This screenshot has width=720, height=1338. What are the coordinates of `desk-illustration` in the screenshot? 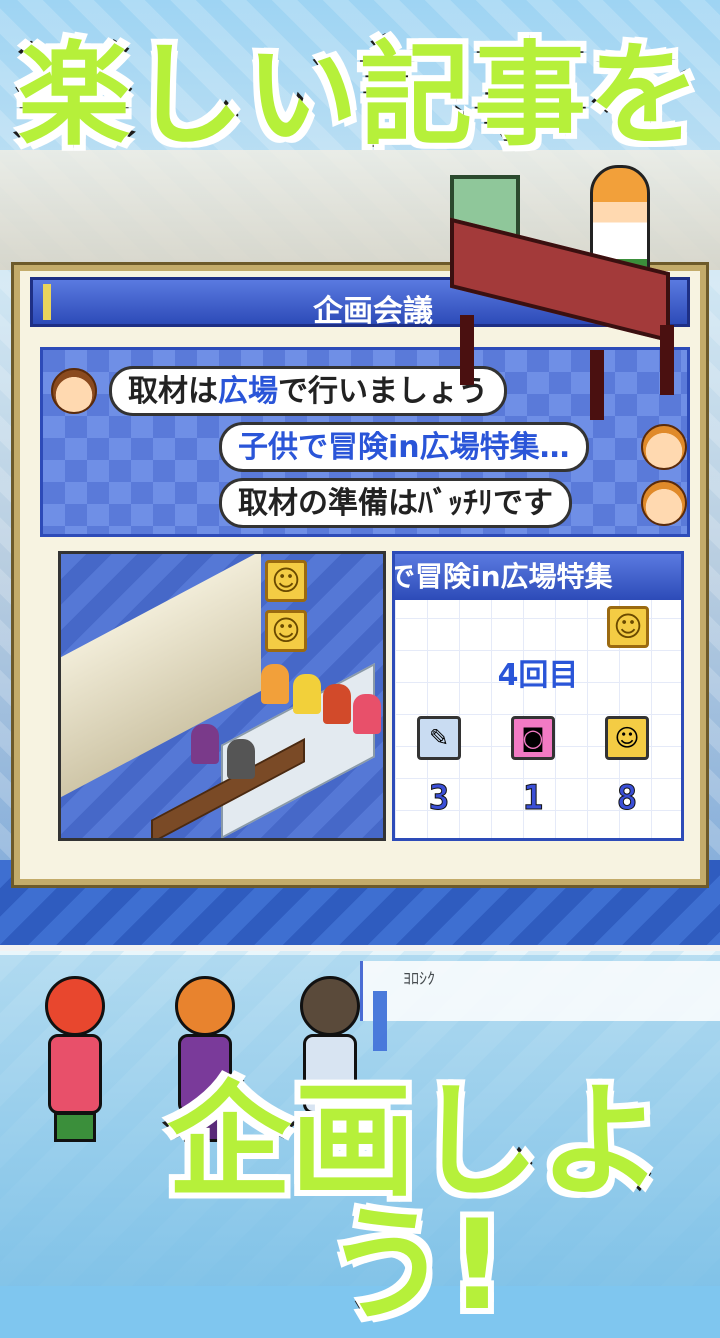 It's located at (565, 292).